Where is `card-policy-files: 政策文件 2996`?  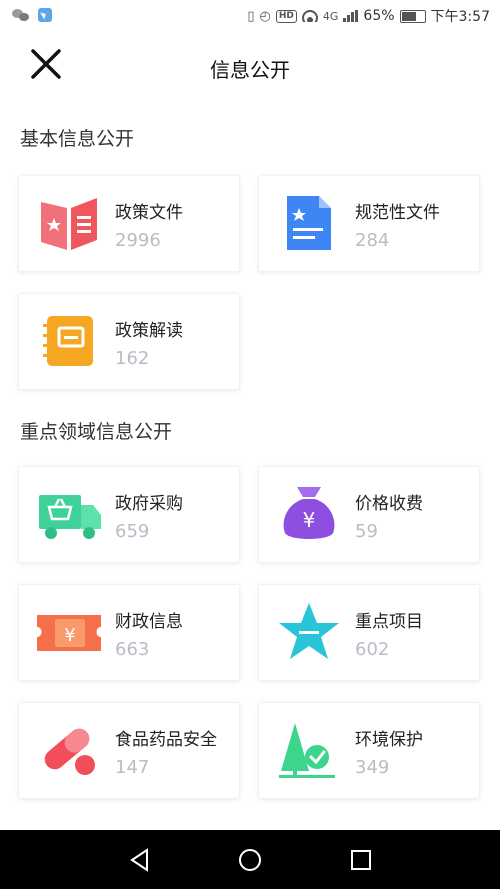 card-policy-files: 政策文件 2996 is located at coordinates (129, 223).